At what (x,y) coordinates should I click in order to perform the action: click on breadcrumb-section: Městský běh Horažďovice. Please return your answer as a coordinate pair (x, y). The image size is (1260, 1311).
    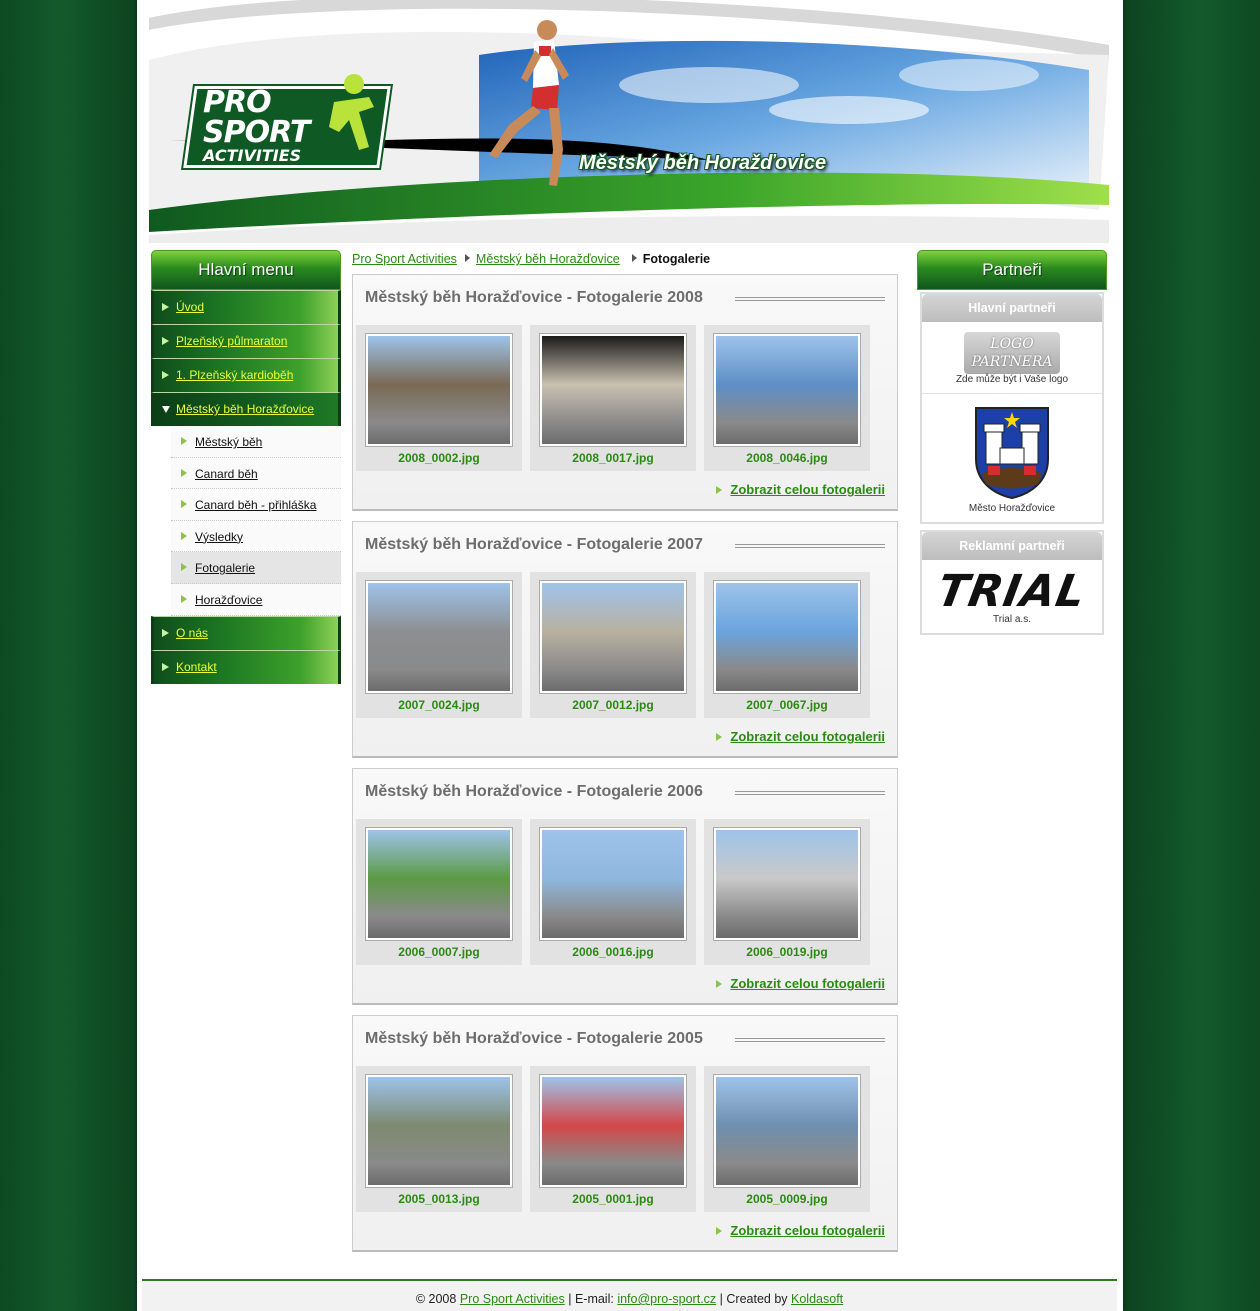
    Looking at the image, I should click on (548, 259).